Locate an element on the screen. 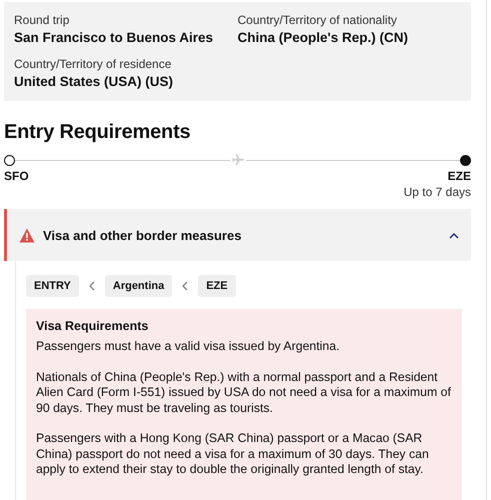 This screenshot has width=491, height=500. breadcrumb-chip: Argentina is located at coordinates (138, 286).